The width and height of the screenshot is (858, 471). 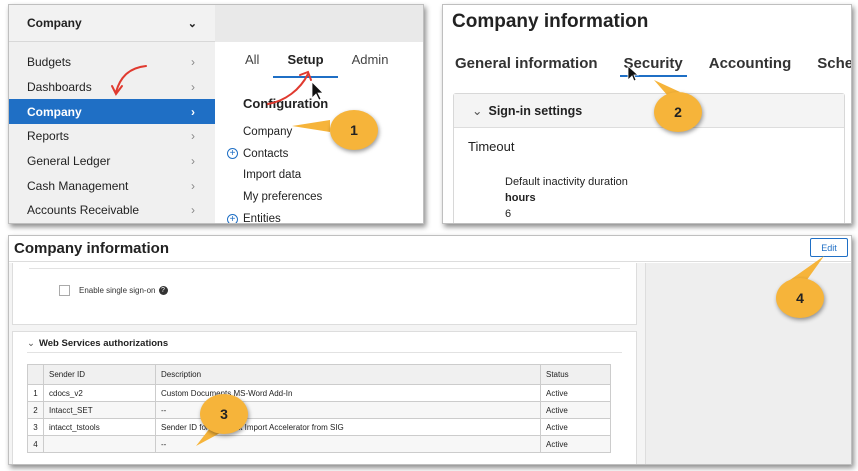 I want to click on duration-unit: hours, so click(x=520, y=198).